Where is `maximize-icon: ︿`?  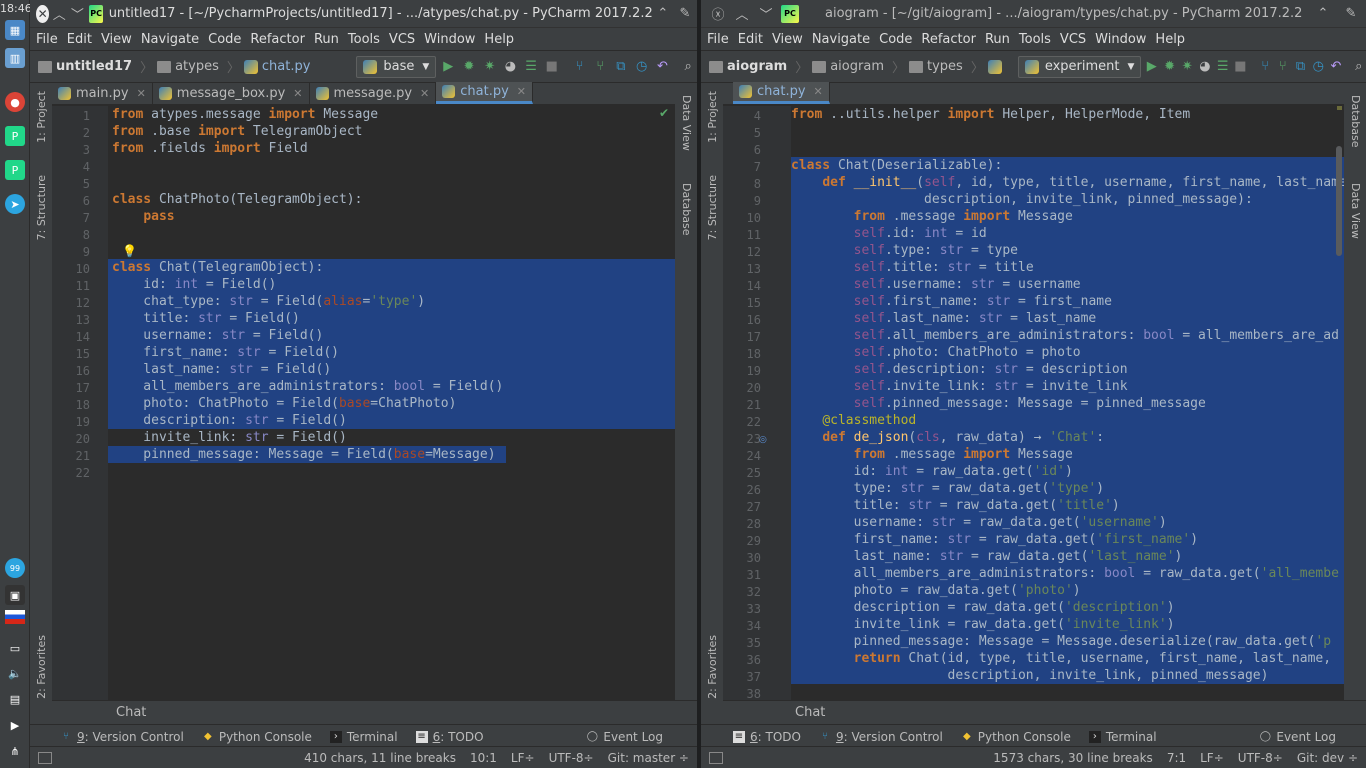 maximize-icon: ︿ is located at coordinates (59, 14).